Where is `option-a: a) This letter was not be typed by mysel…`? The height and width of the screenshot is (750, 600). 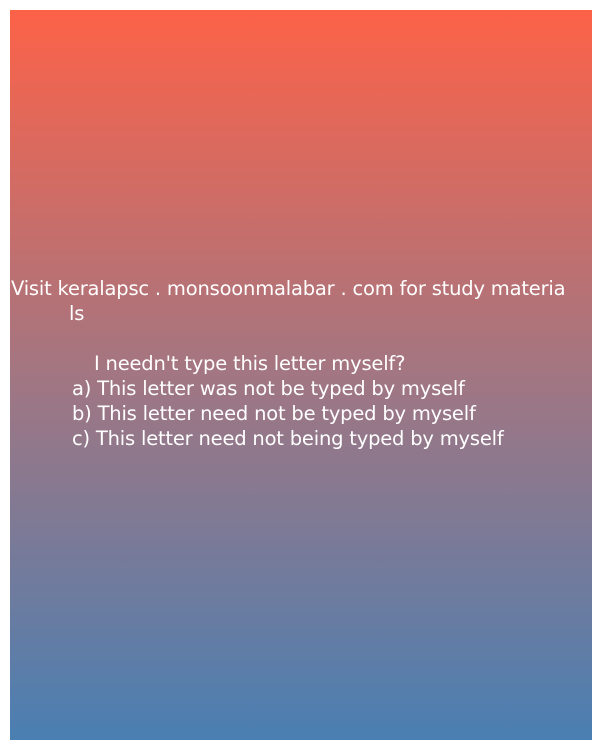 option-a: a) This letter was not be typed by mysel… is located at coordinates (268, 388).